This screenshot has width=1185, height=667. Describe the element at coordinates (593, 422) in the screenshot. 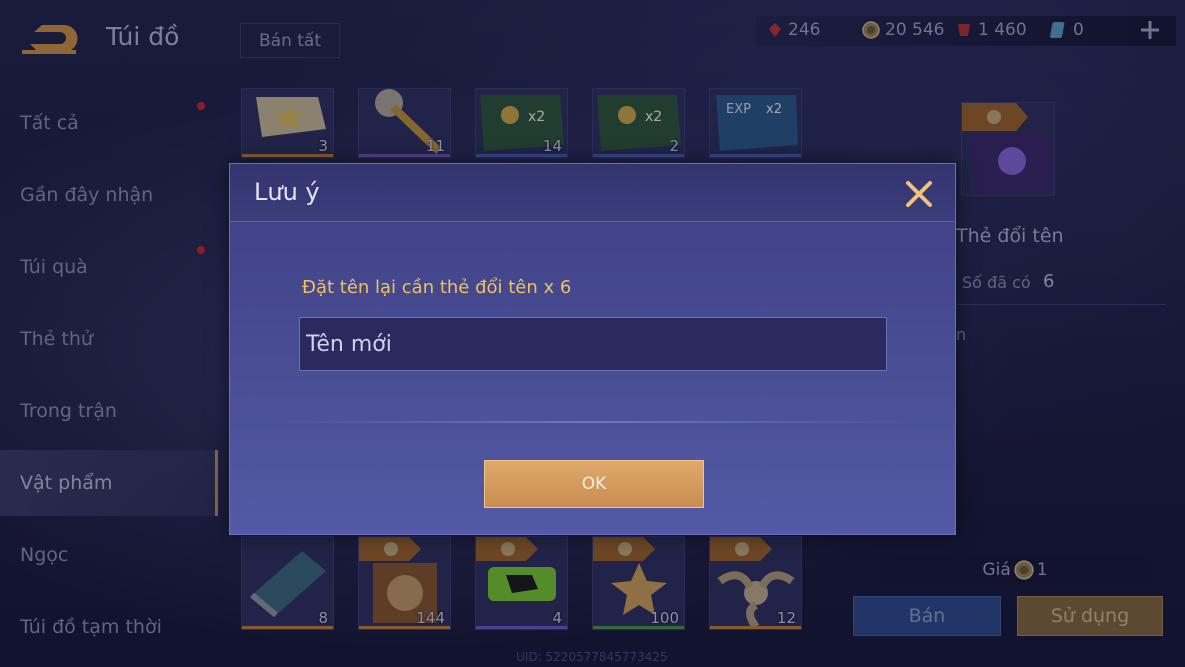

I see `dialog-divider` at that location.